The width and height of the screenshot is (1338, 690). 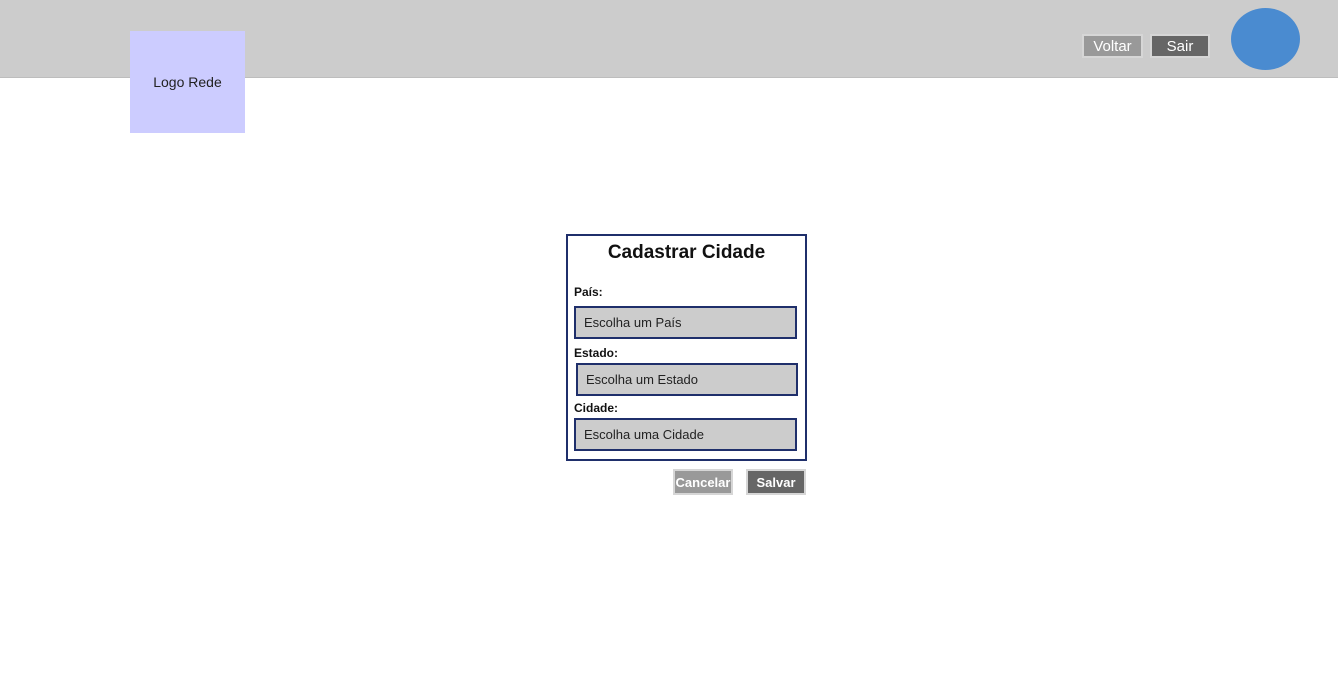 What do you see at coordinates (687, 379) in the screenshot?
I see `state-select: Escolha um Estado` at bounding box center [687, 379].